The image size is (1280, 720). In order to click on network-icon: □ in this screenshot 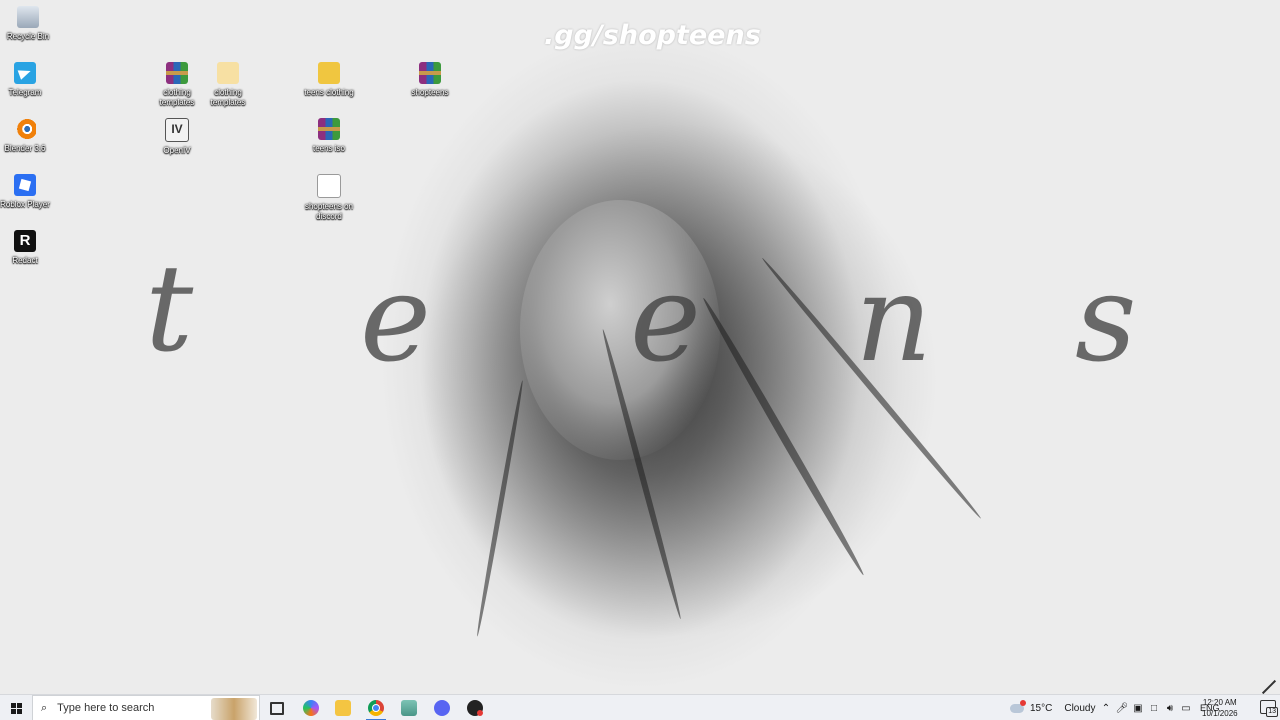, I will do `click(1154, 708)`.